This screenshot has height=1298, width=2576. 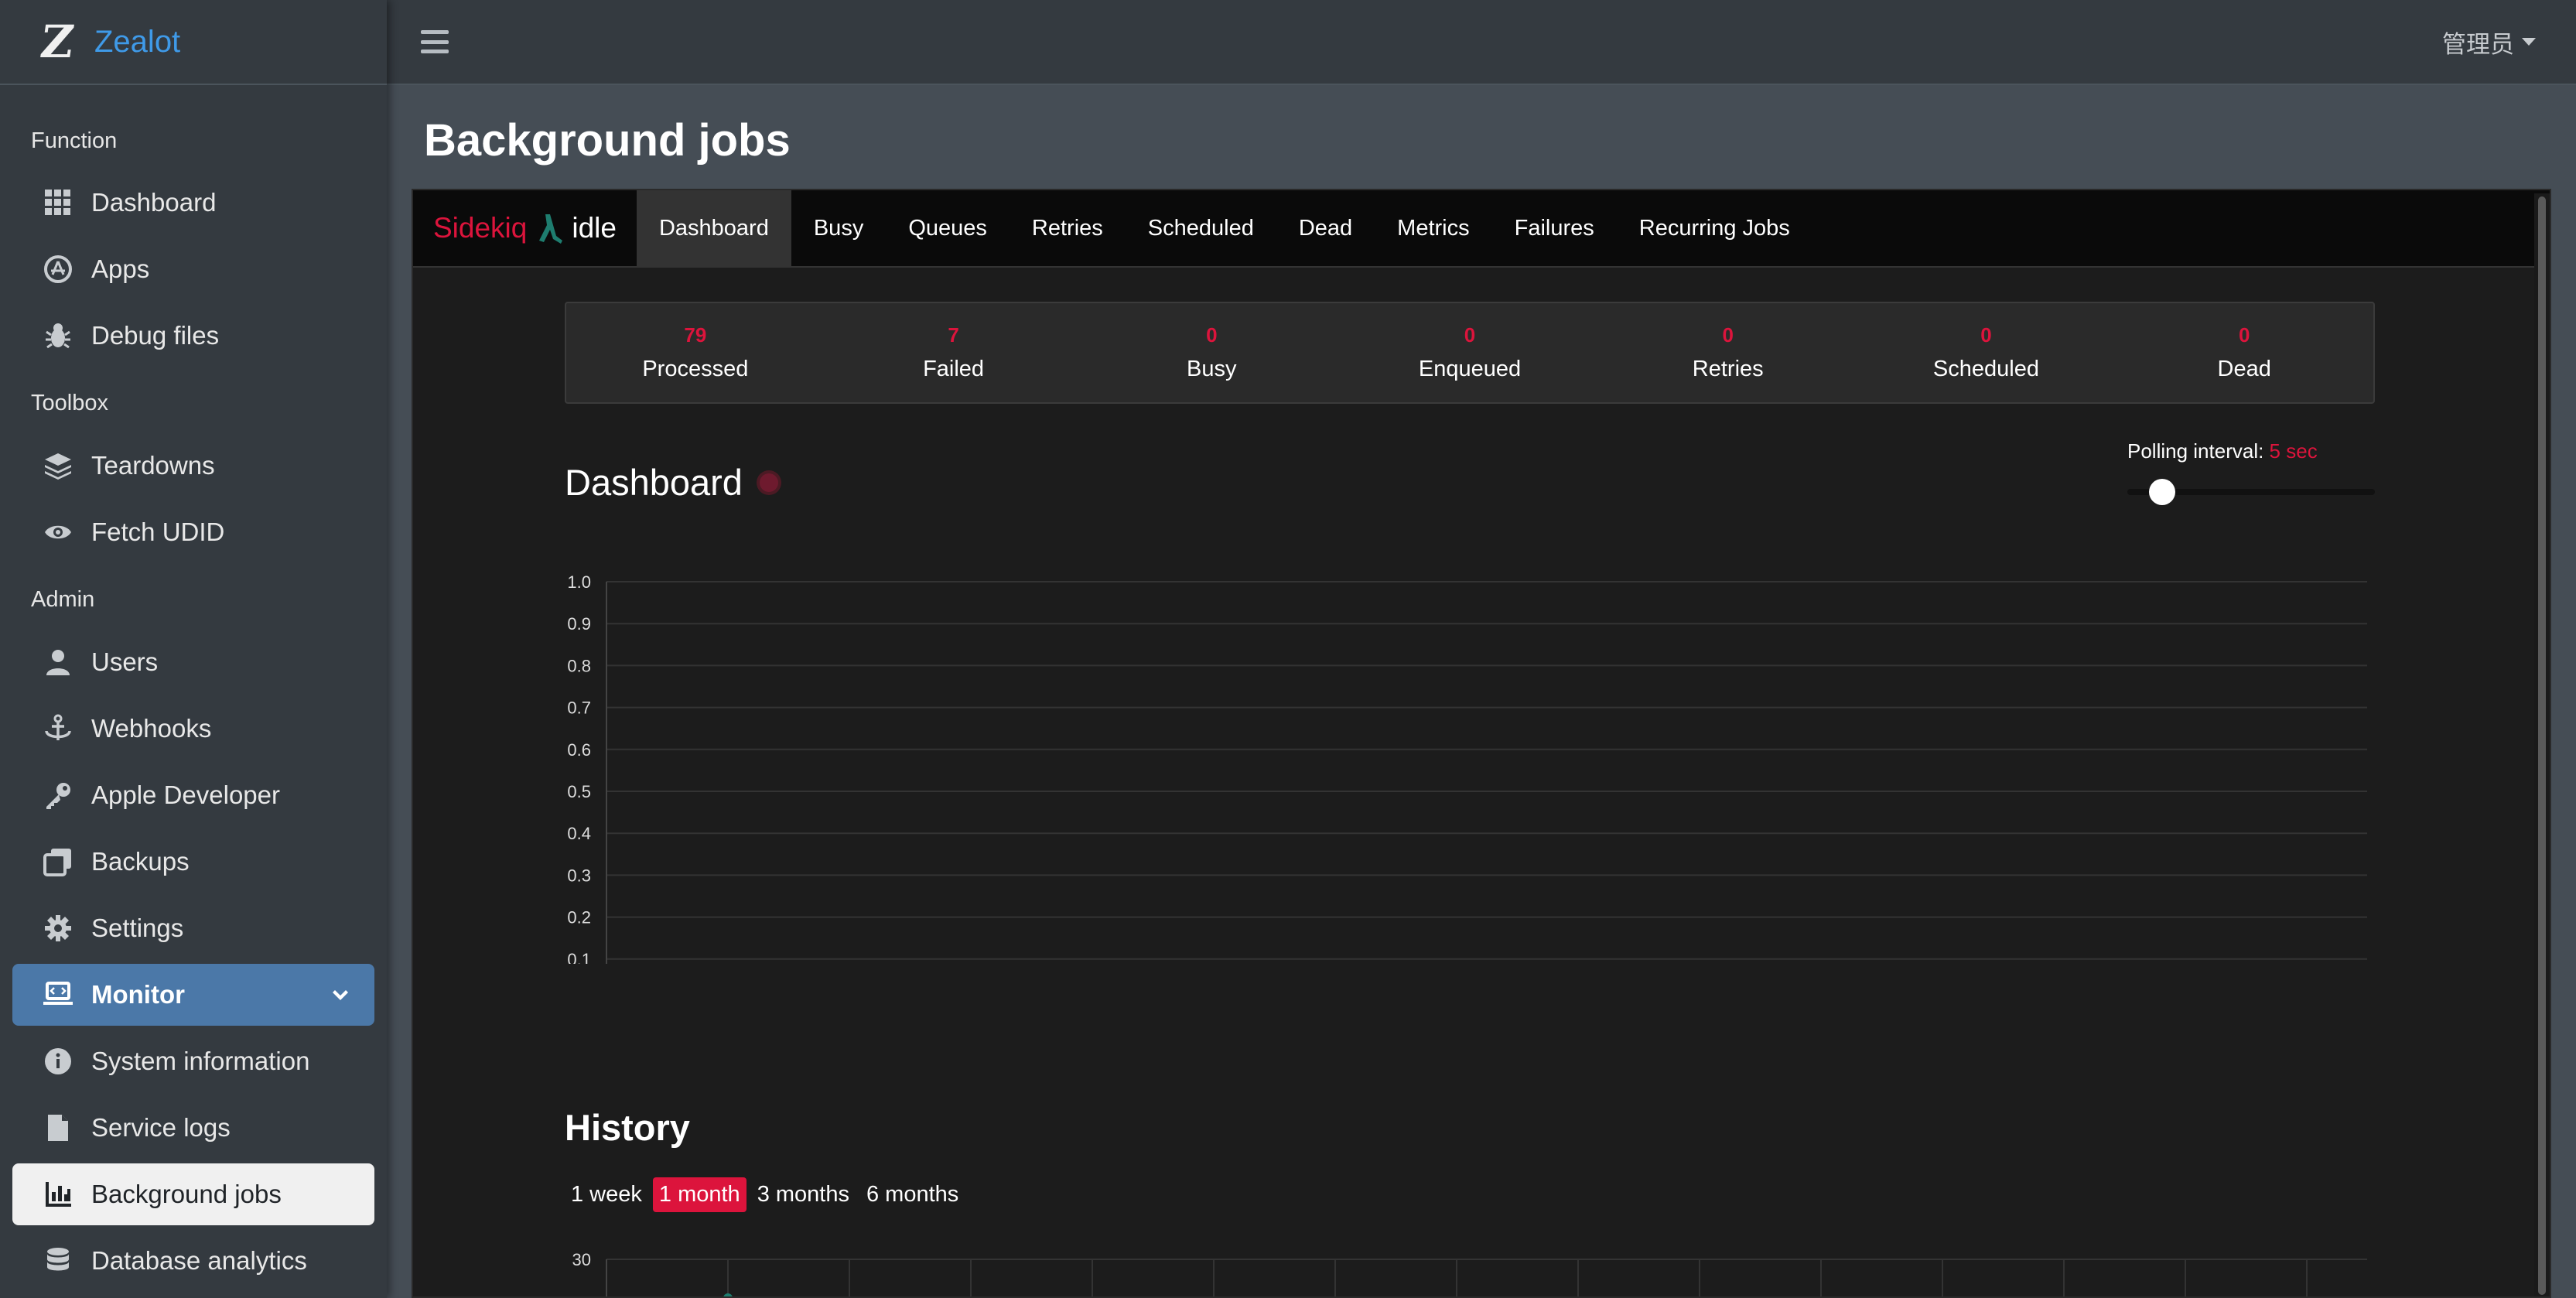 I want to click on scrollbar, so click(x=2542, y=744).